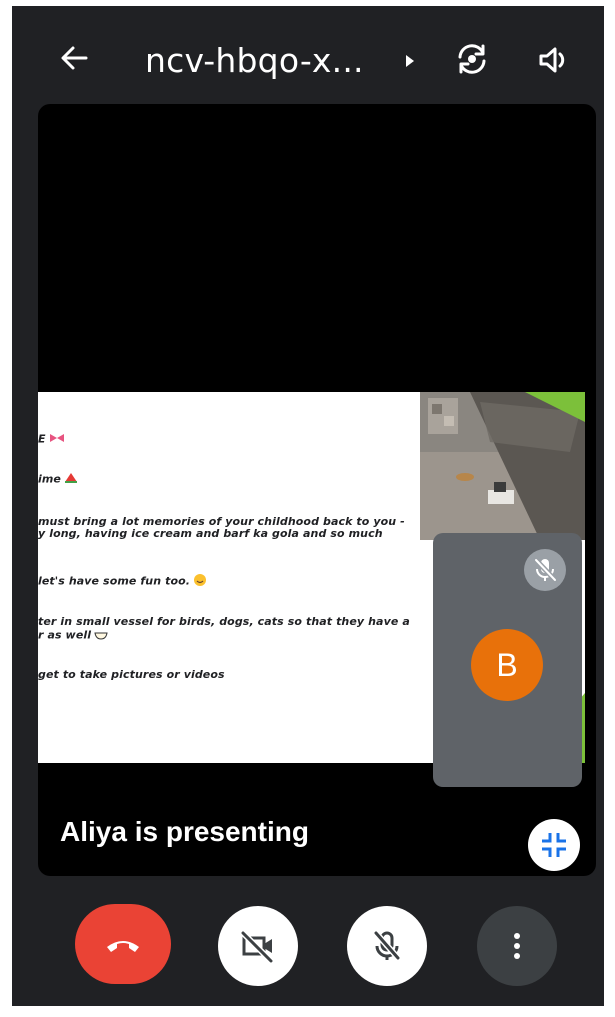 The height and width of the screenshot is (1017, 615). Describe the element at coordinates (122, 581) in the screenshot. I see `slide-text-line: let's have some fun too.` at that location.